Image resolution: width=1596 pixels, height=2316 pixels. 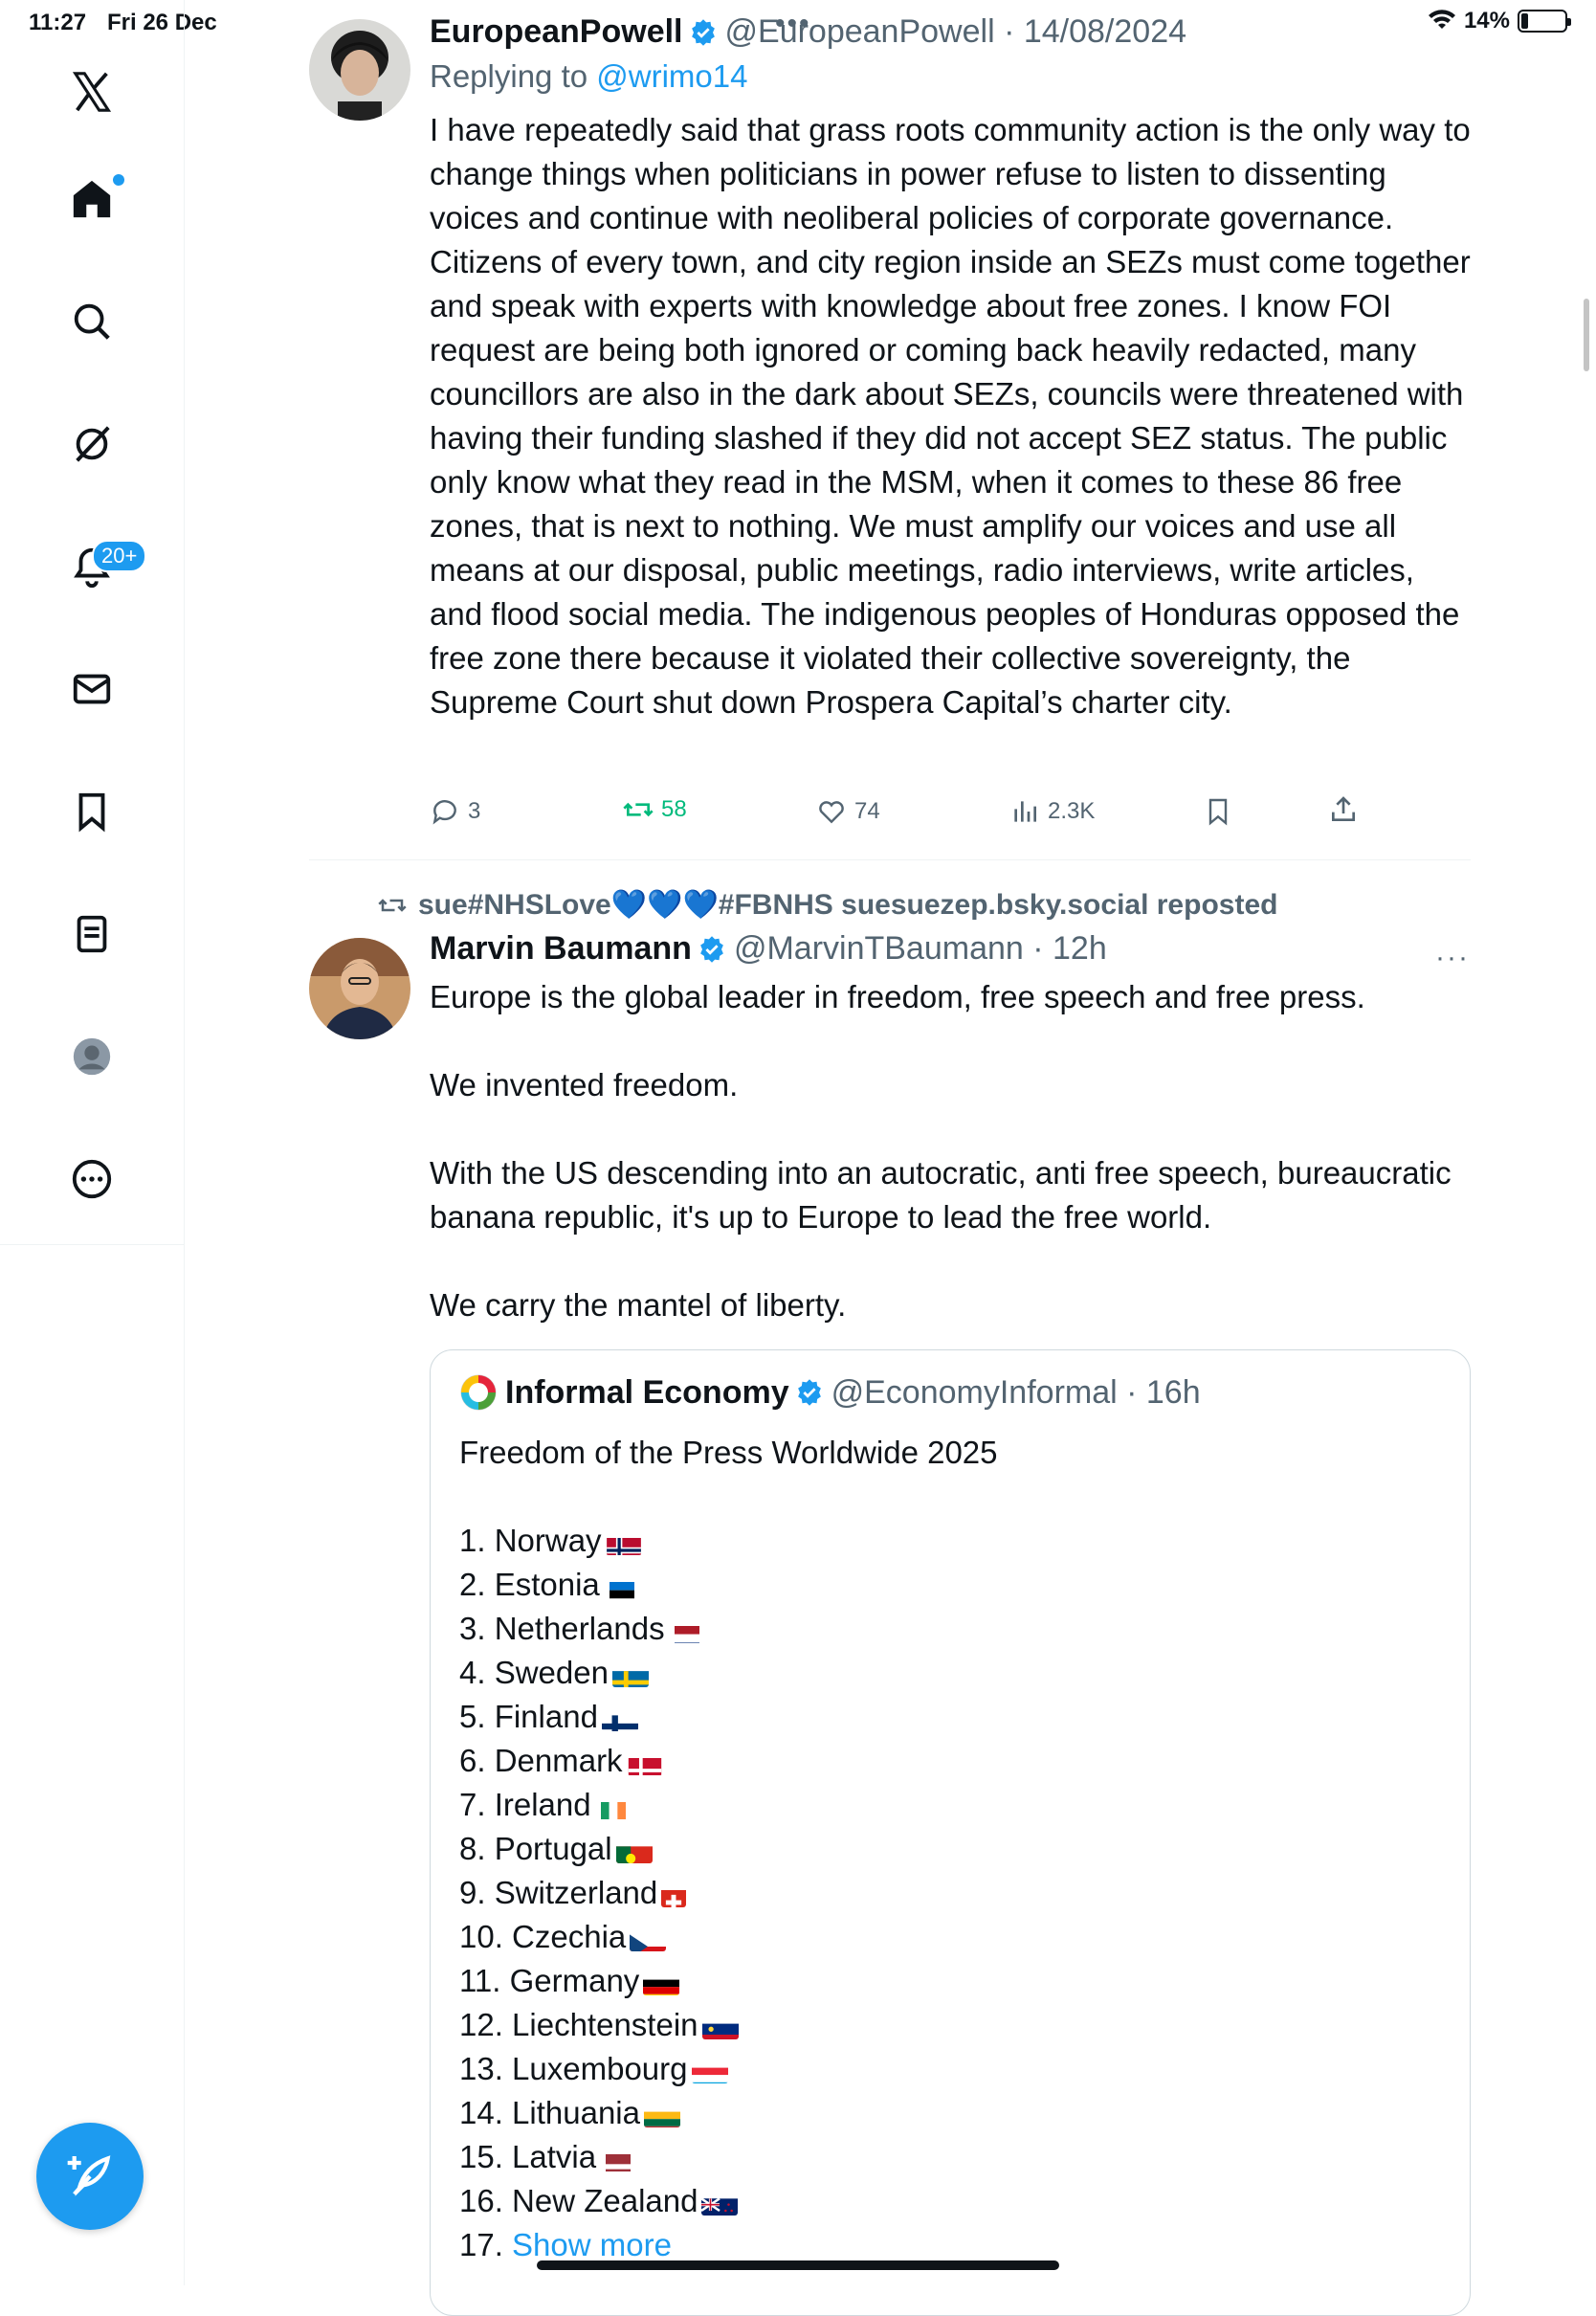 I want to click on luxembourg-flag-icon, so click(x=710, y=2071).